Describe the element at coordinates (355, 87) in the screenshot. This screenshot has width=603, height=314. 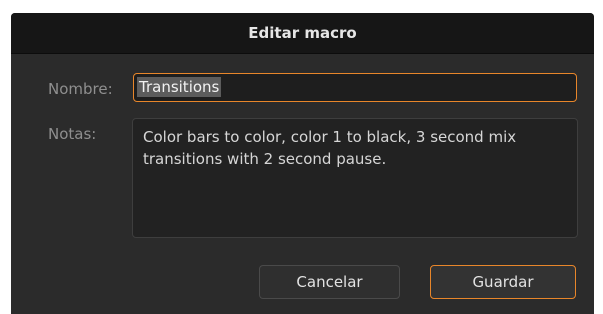
I see `name-field: Transitions` at that location.